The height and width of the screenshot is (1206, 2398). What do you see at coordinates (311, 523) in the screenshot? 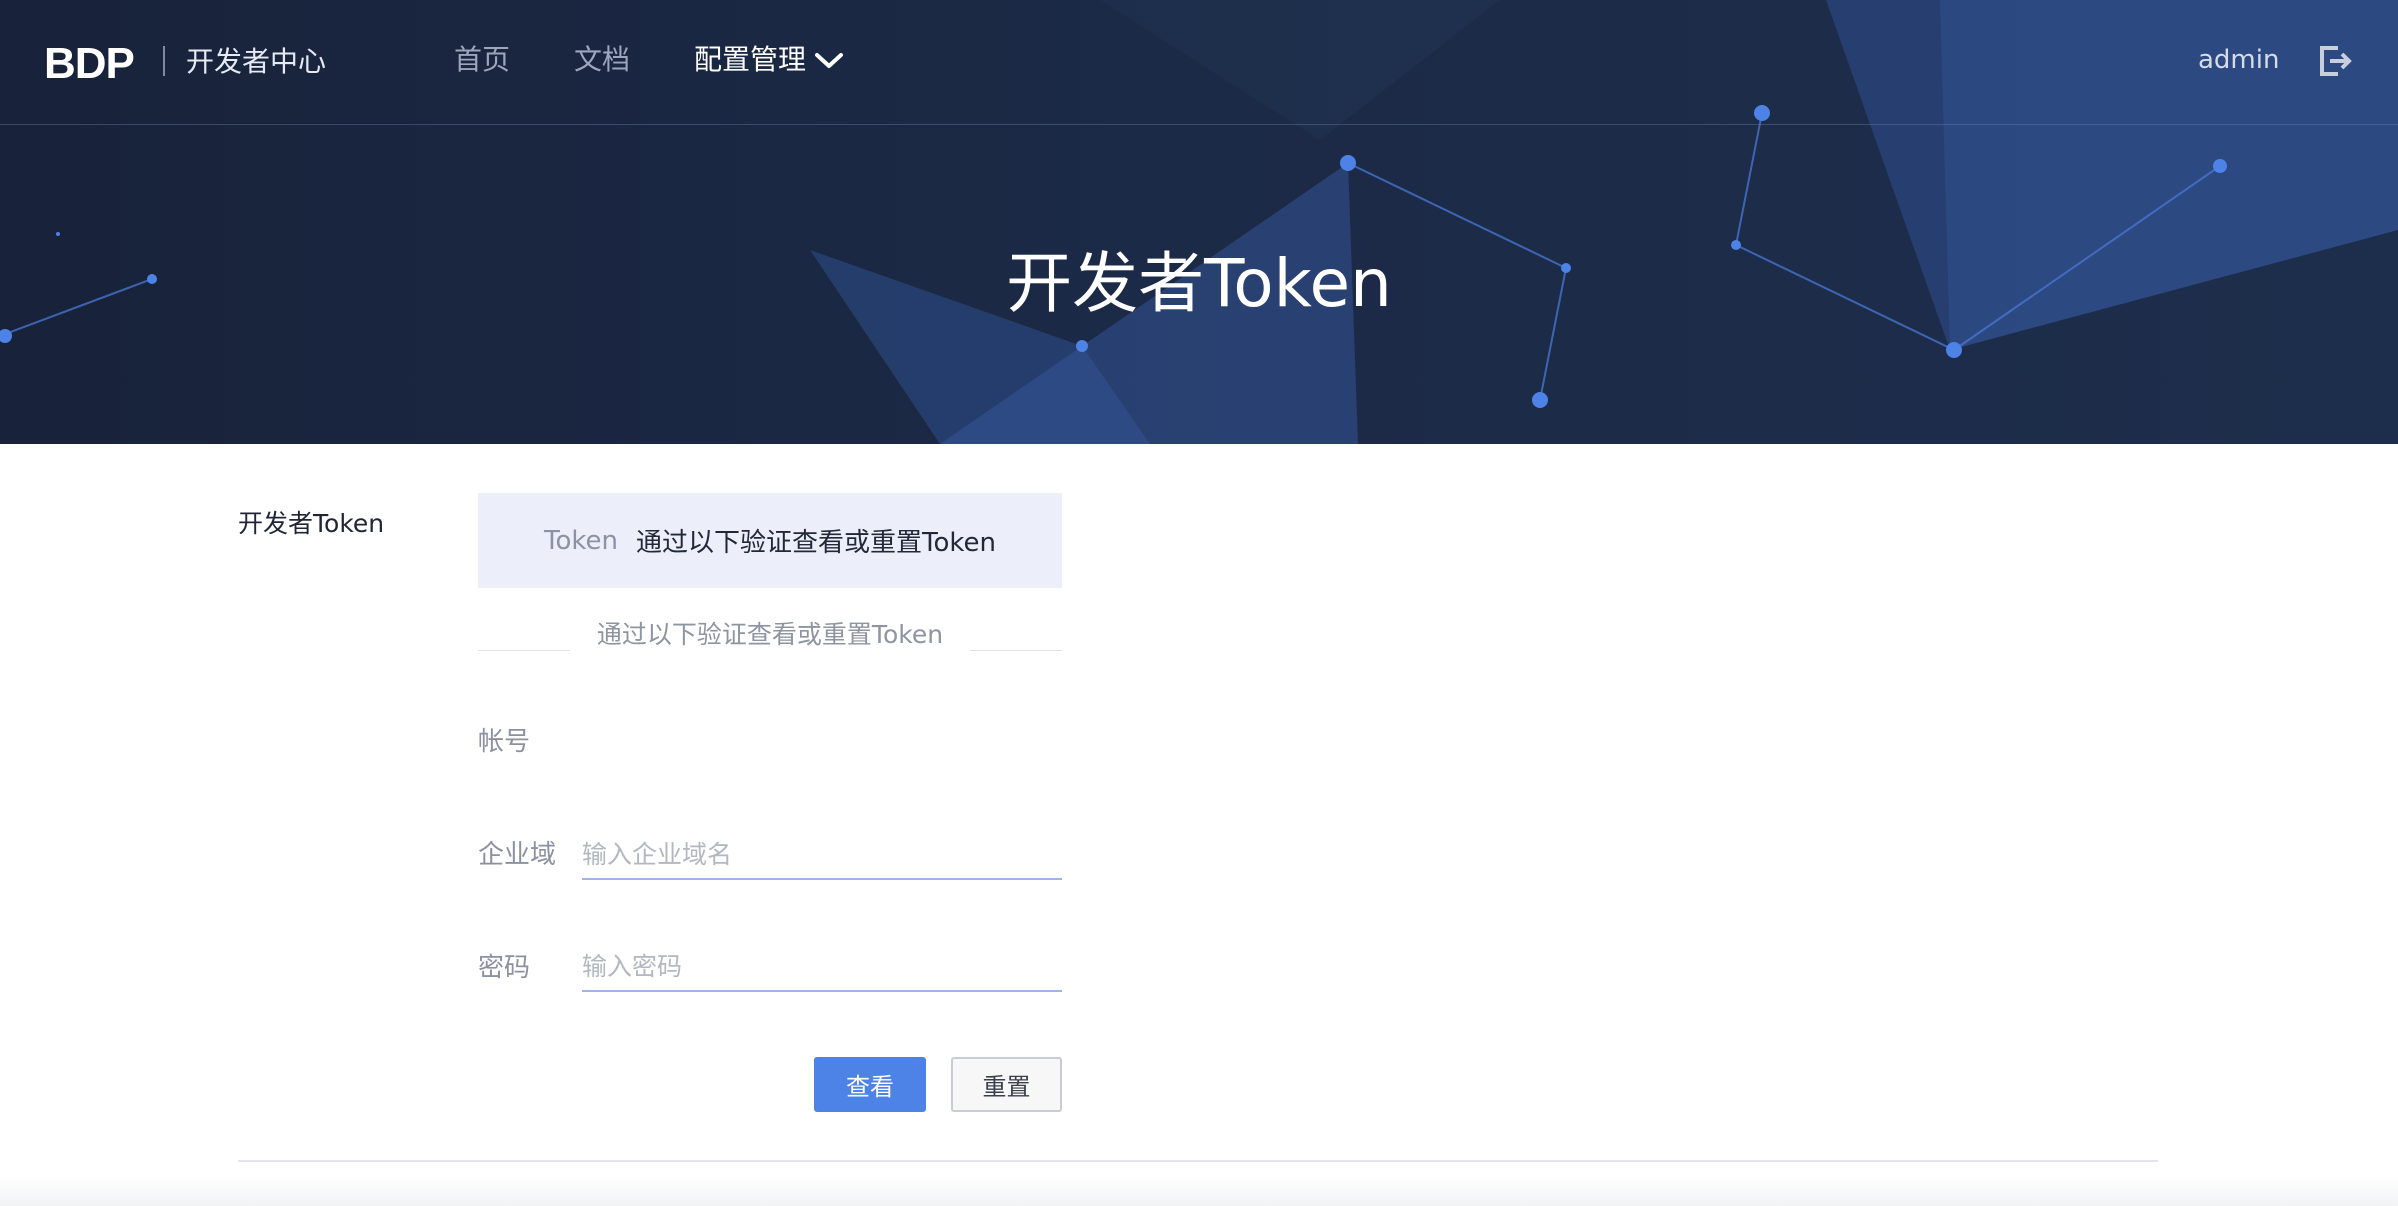
I see `section-label: 开发者Token` at bounding box center [311, 523].